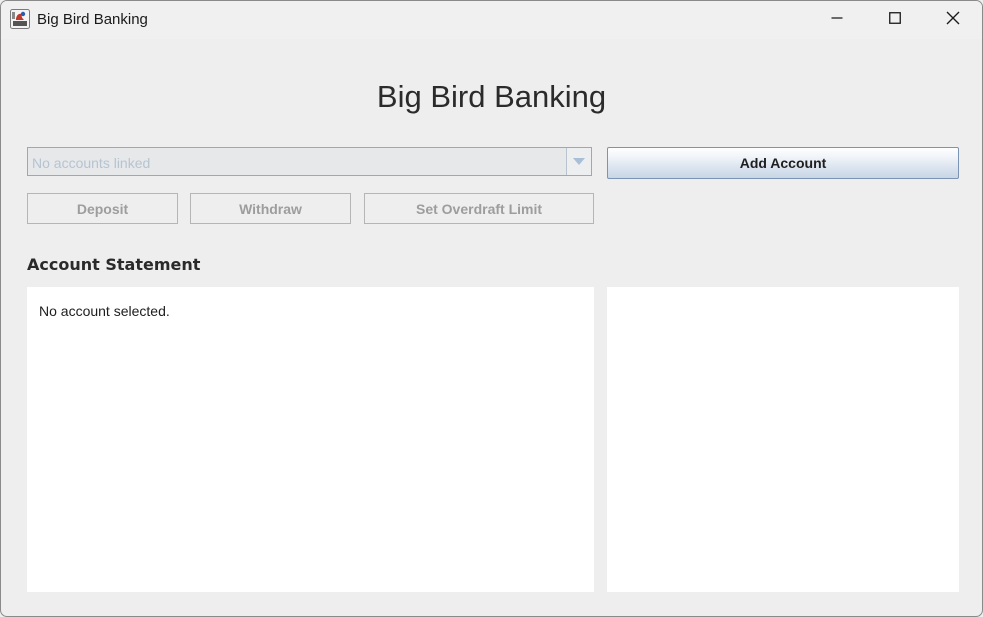  Describe the element at coordinates (491, 20) in the screenshot. I see `title-bar: Big Bird Banking` at that location.